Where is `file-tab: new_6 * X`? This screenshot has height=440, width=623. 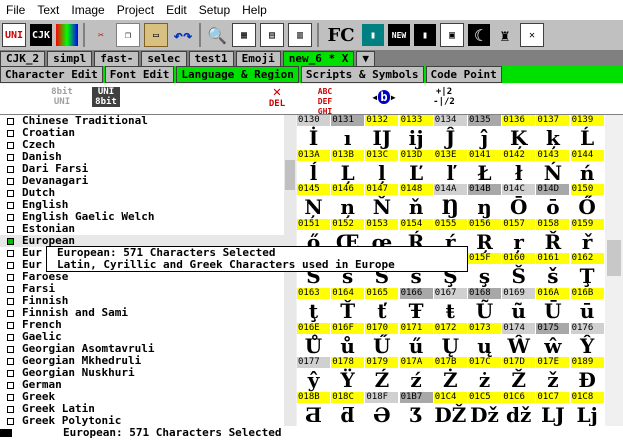
file-tab: new_6 * X is located at coordinates (318, 58).